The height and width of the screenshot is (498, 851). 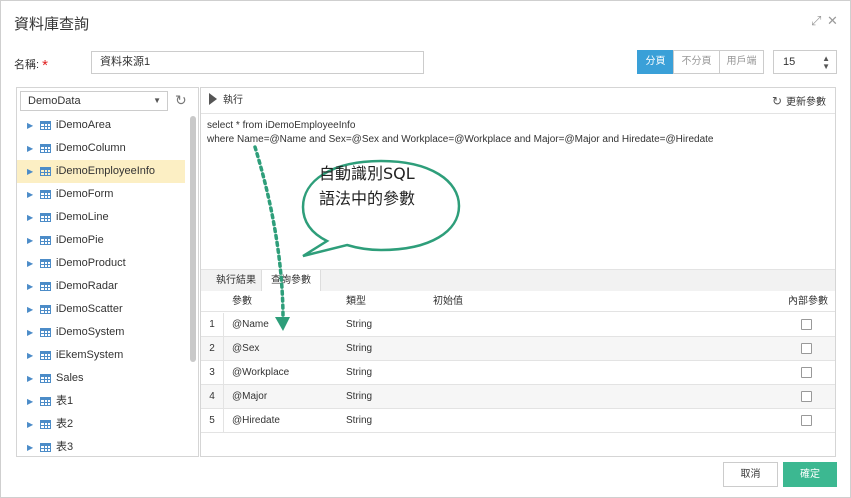 What do you see at coordinates (65, 447) in the screenshot?
I see `tree-item-label: 表3` at bounding box center [65, 447].